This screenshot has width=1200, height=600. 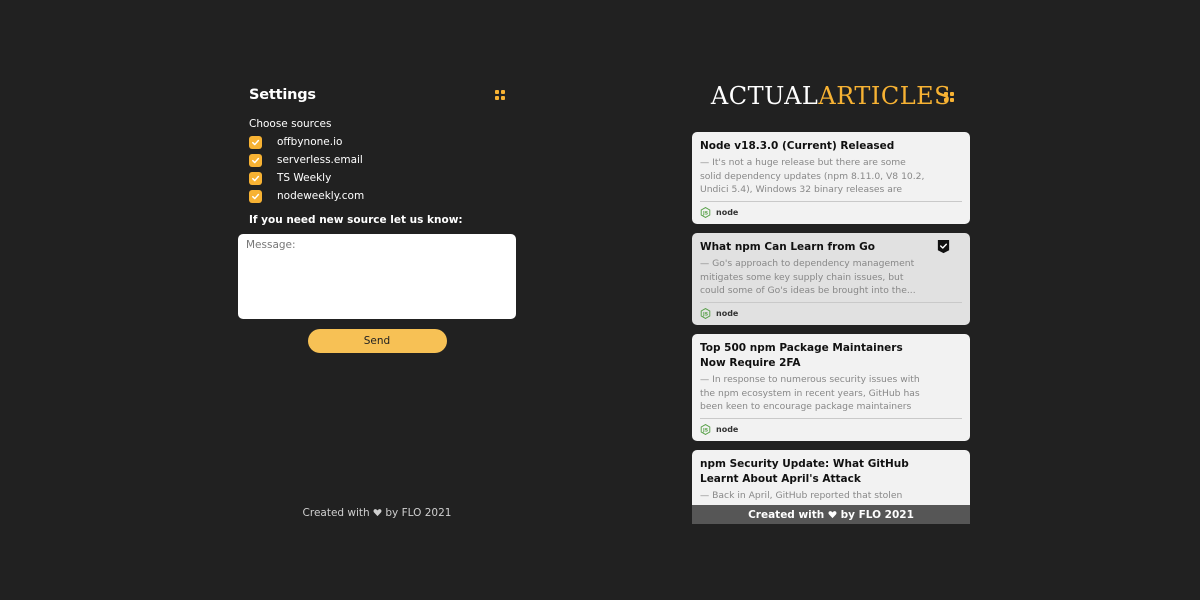 I want to click on article-title: Node v18.3.0 (Current) Released, so click(x=831, y=146).